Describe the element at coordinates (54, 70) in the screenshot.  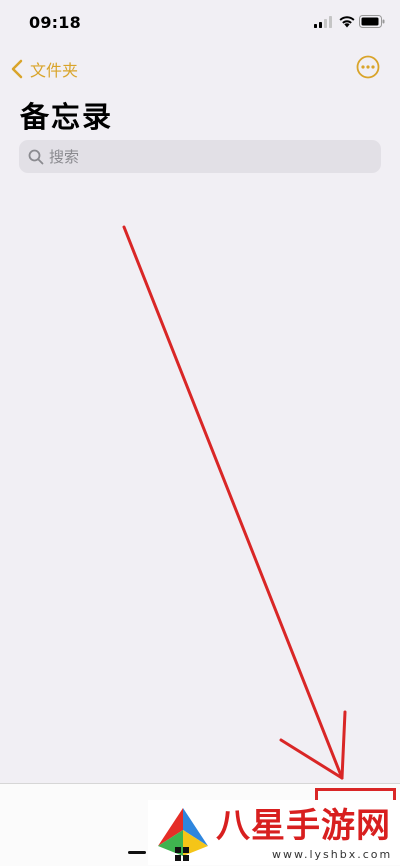
I see `back-button-label: 文件夹` at that location.